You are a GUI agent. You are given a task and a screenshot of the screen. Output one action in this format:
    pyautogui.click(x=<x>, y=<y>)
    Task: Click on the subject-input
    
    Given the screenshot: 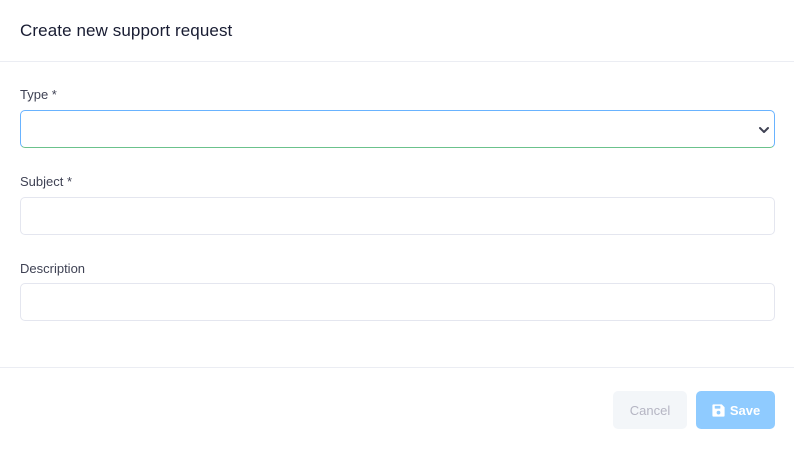 What is the action you would take?
    pyautogui.click(x=397, y=216)
    